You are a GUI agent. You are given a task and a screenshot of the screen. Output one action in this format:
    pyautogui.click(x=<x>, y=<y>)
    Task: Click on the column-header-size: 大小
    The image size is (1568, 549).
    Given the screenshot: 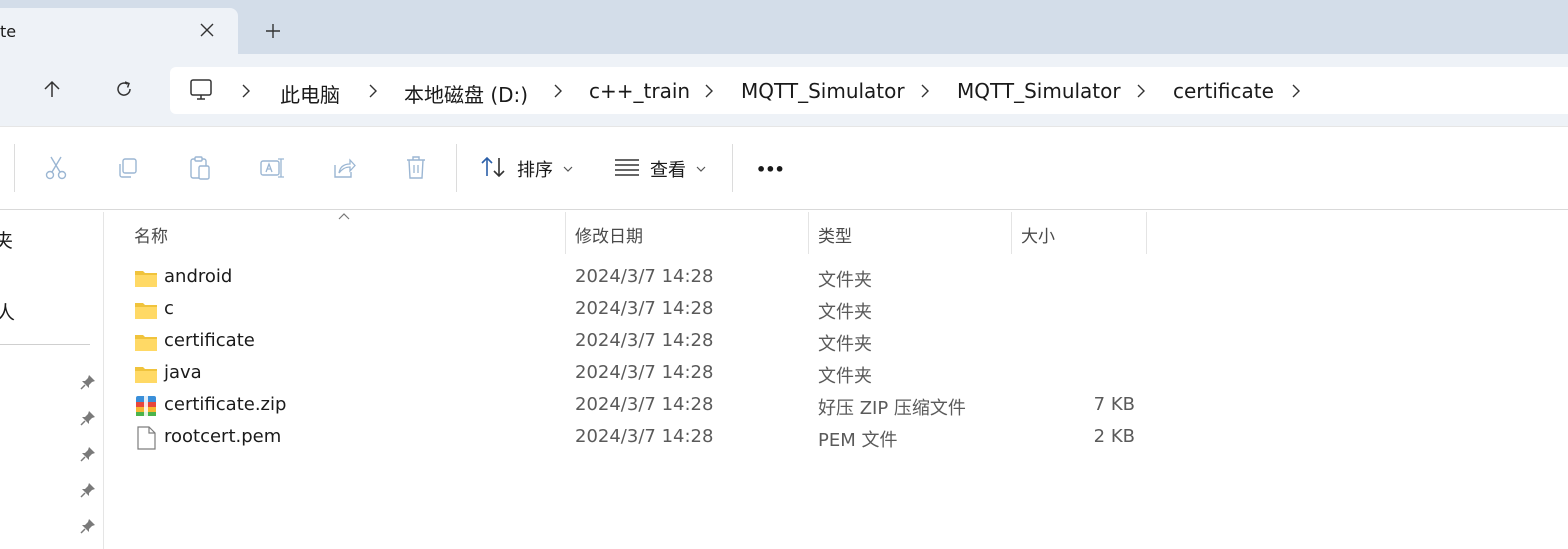 What is the action you would take?
    pyautogui.click(x=1038, y=233)
    